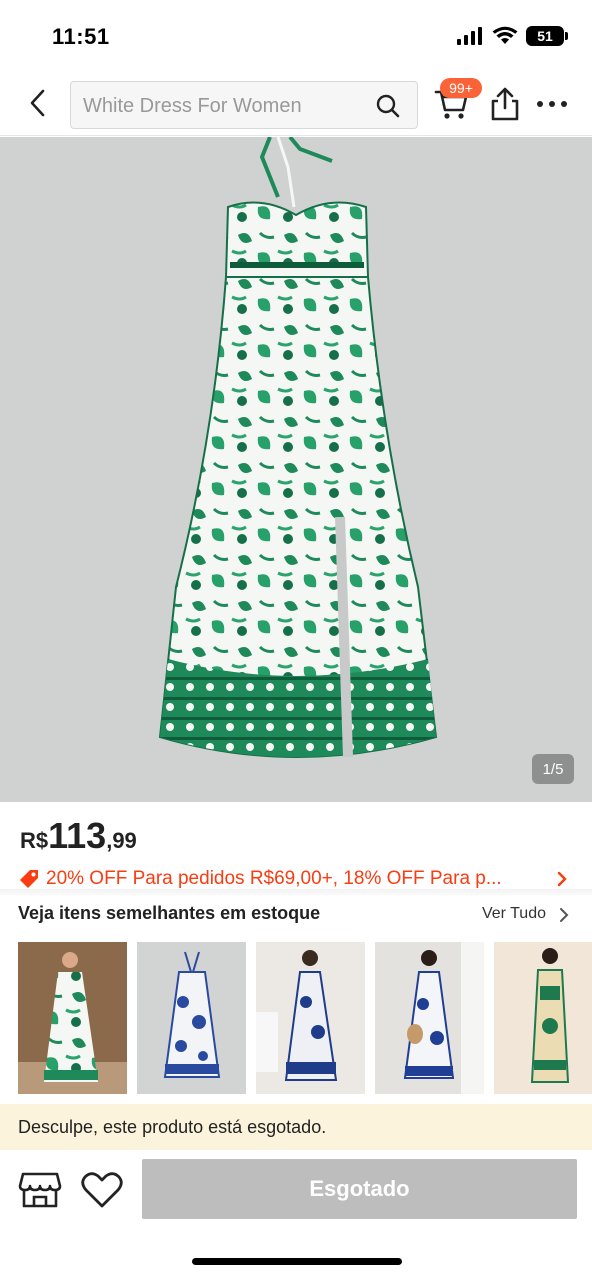 Image resolution: width=592 pixels, height=1280 pixels. I want to click on status-bar: 11:51 51, so click(296, 36).